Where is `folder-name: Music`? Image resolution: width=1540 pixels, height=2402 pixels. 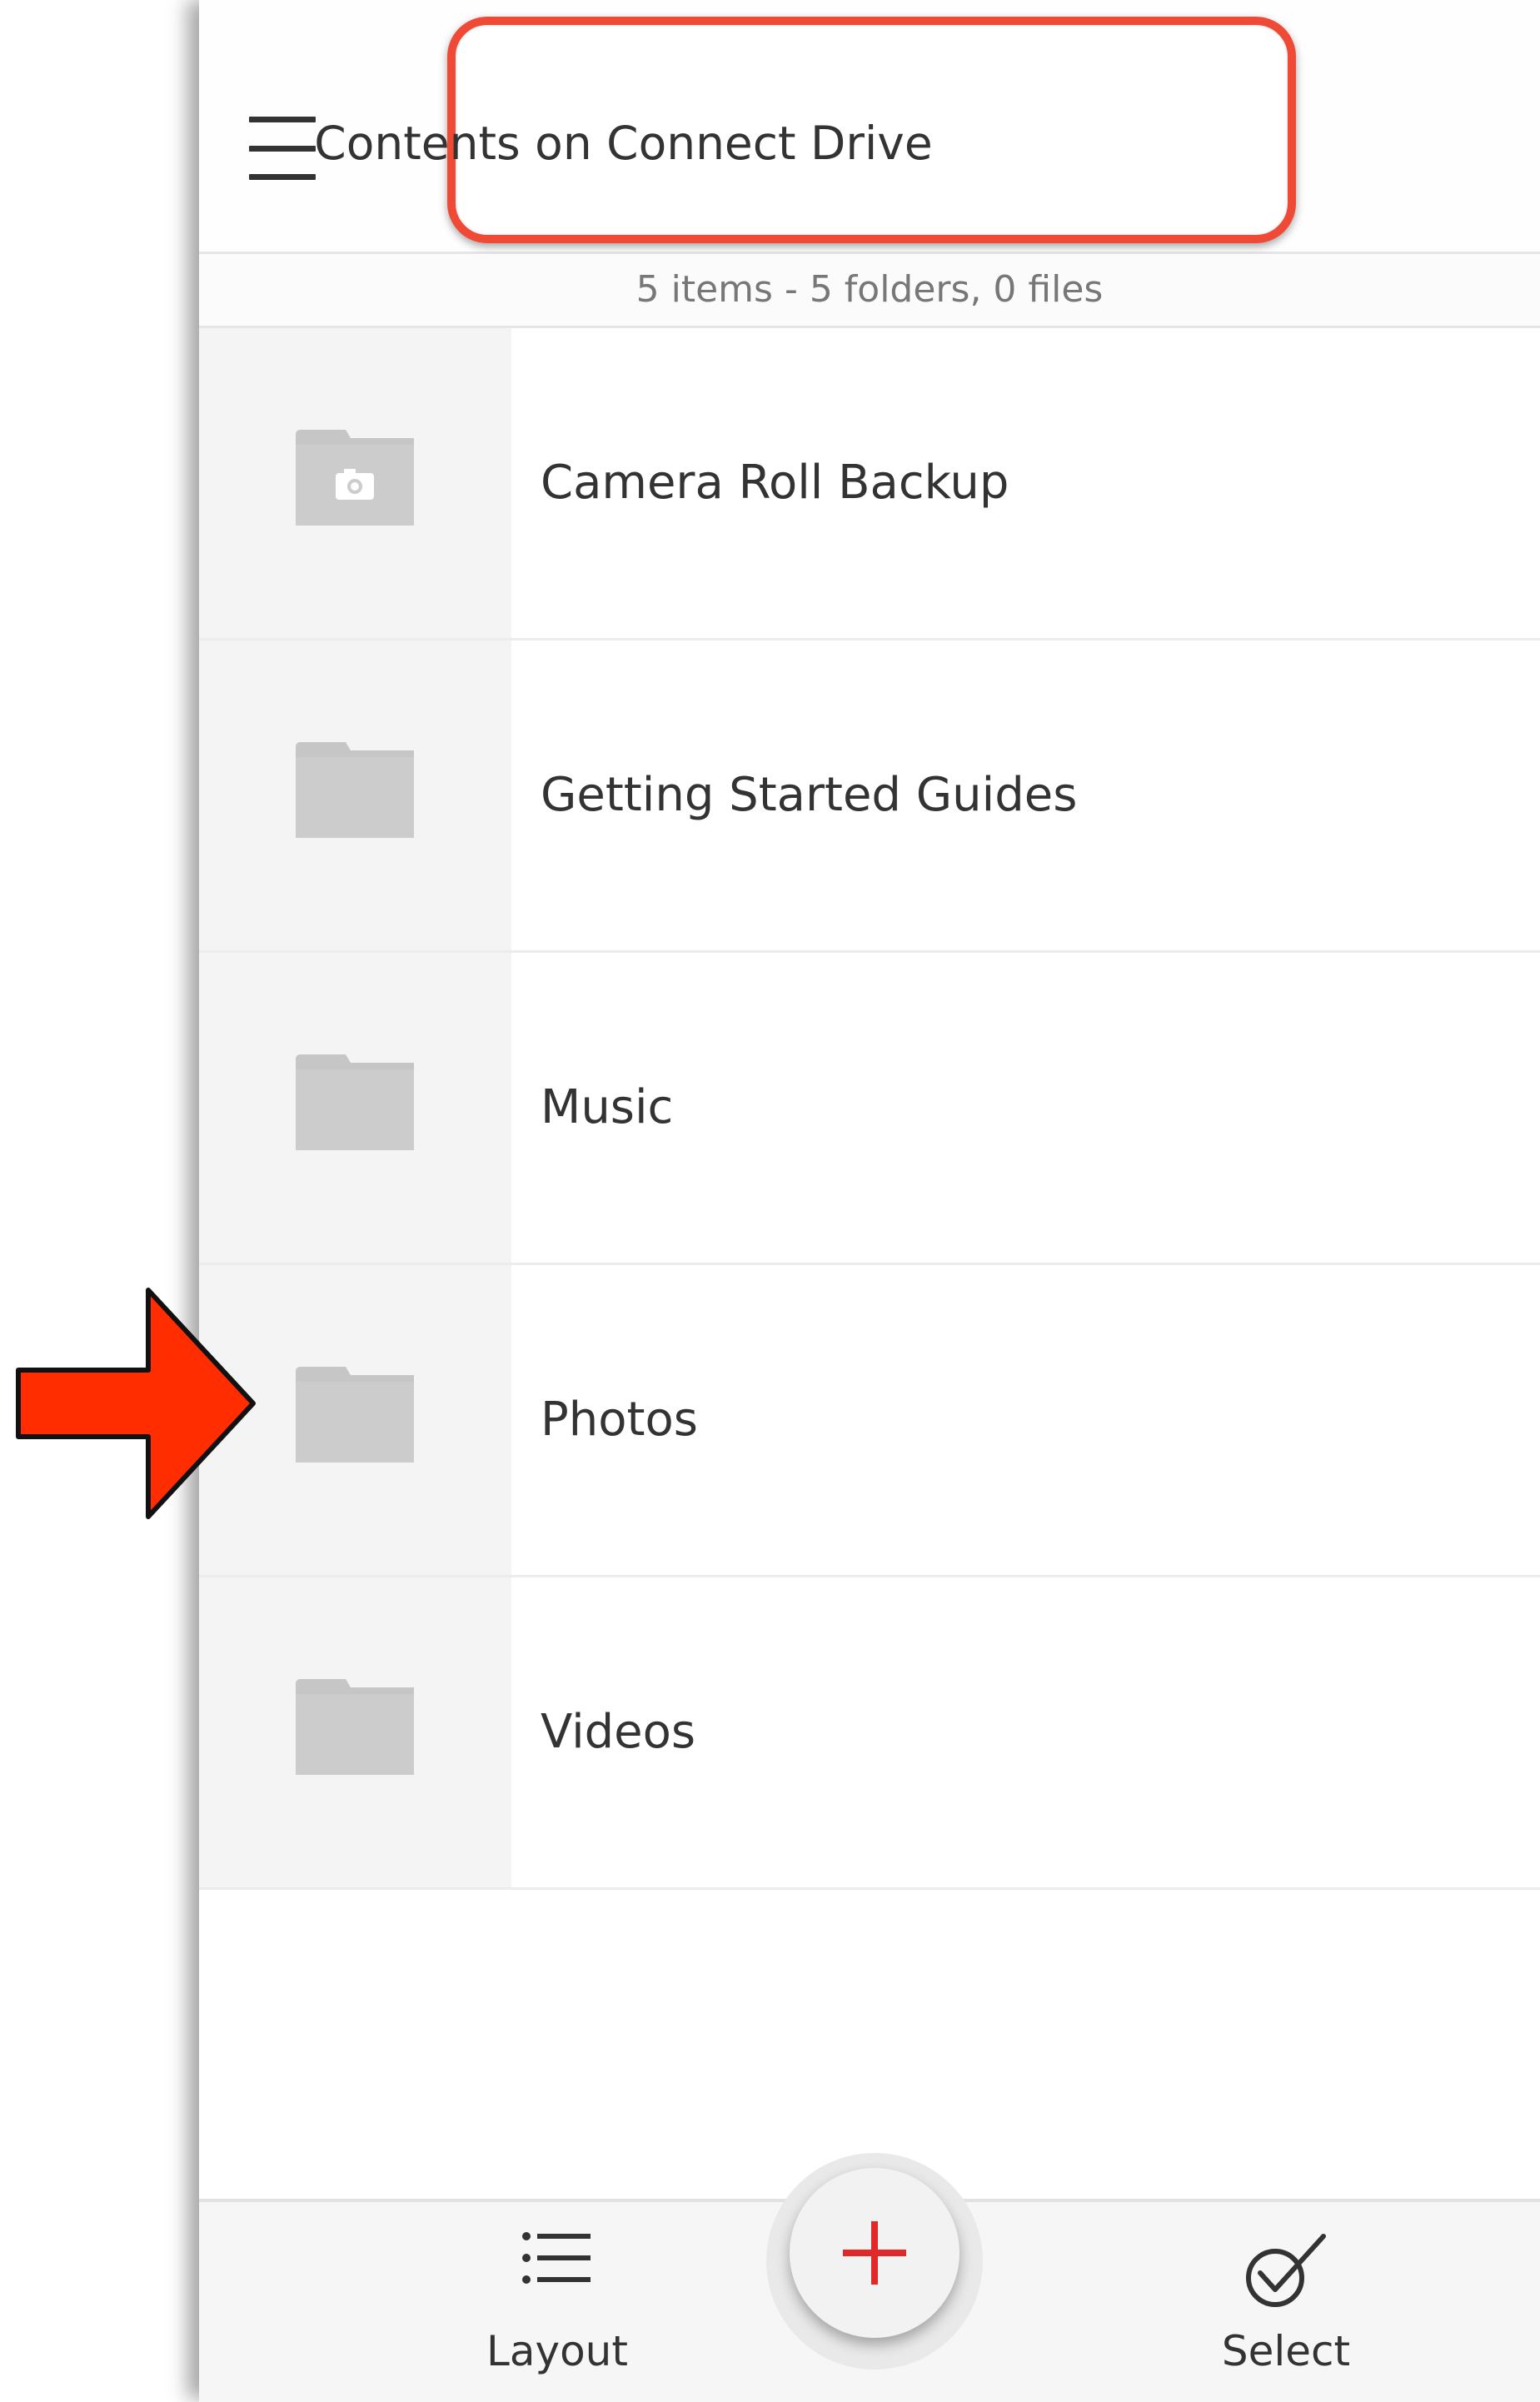 folder-name: Music is located at coordinates (607, 1107).